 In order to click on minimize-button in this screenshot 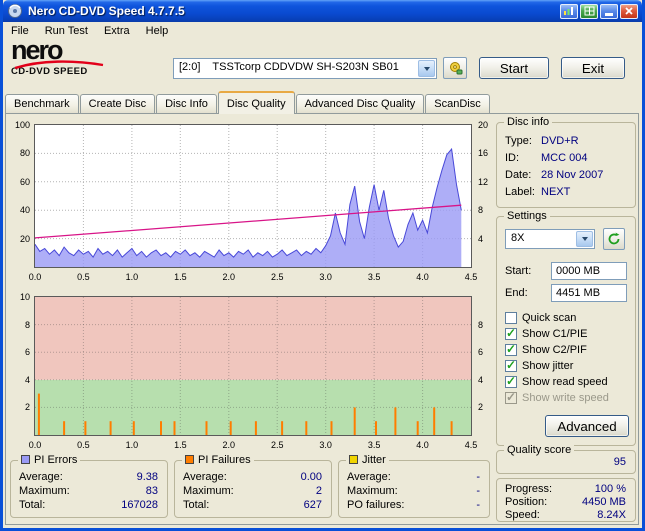, I will do `click(609, 11)`.